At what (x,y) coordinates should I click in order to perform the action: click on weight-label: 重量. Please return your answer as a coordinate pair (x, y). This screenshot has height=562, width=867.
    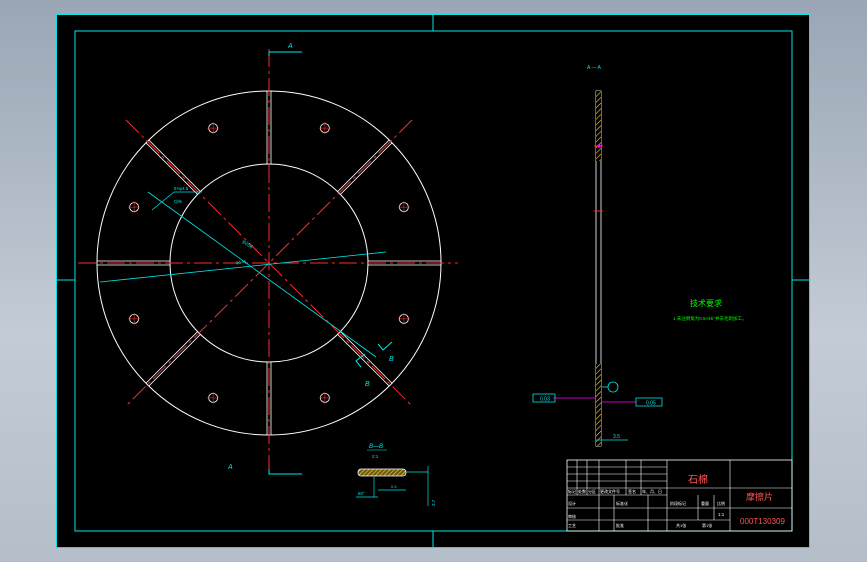
    Looking at the image, I should click on (705, 503).